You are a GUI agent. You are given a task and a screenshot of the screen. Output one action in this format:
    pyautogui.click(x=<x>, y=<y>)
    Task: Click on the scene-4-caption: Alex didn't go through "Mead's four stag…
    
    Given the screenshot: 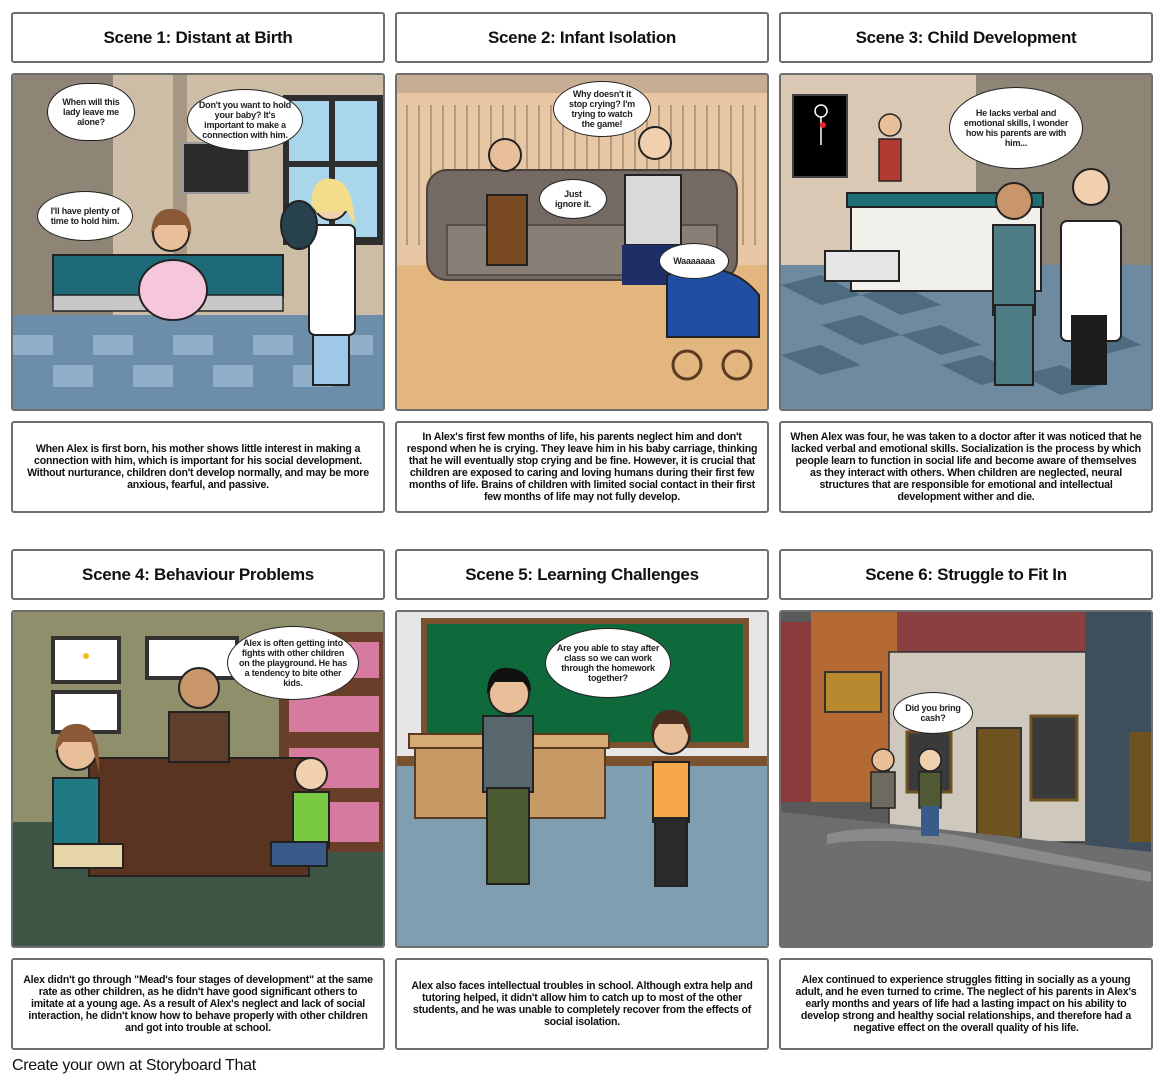 What is the action you would take?
    pyautogui.click(x=198, y=1004)
    